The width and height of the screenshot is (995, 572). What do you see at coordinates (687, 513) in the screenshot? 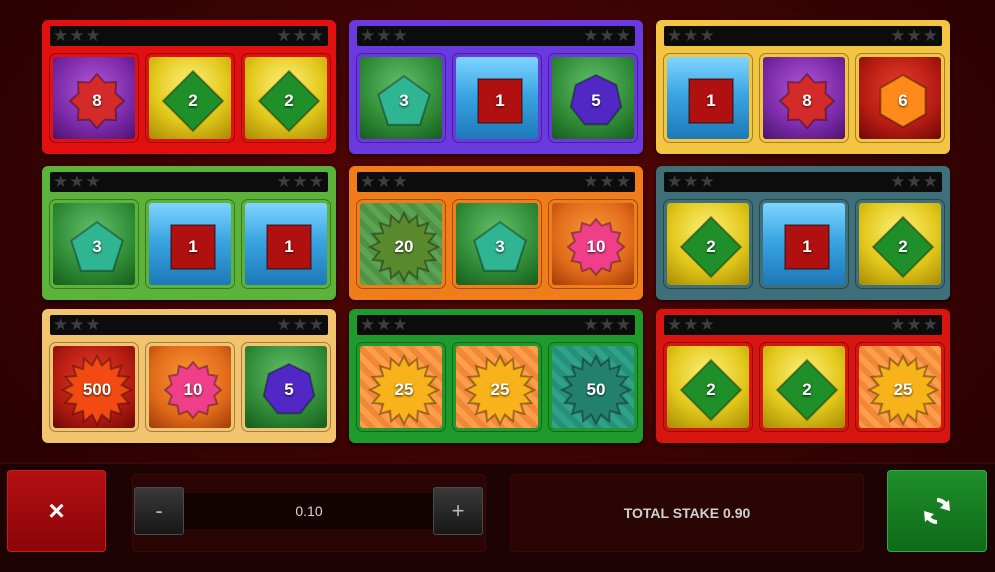
I see `total-stake-display: TOTAL STAKE 0.90` at bounding box center [687, 513].